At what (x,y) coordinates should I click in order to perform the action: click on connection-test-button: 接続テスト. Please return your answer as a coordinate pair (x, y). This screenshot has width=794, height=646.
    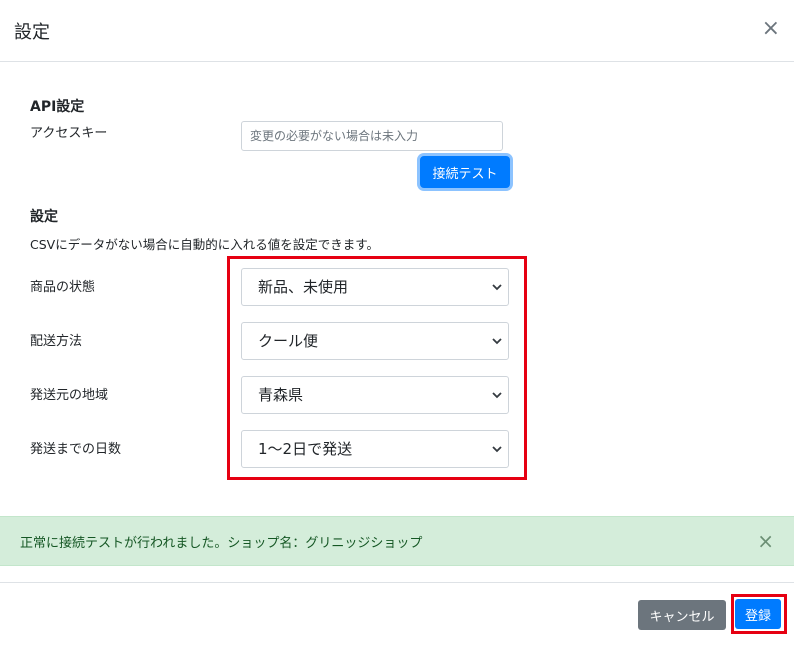
    Looking at the image, I should click on (465, 172).